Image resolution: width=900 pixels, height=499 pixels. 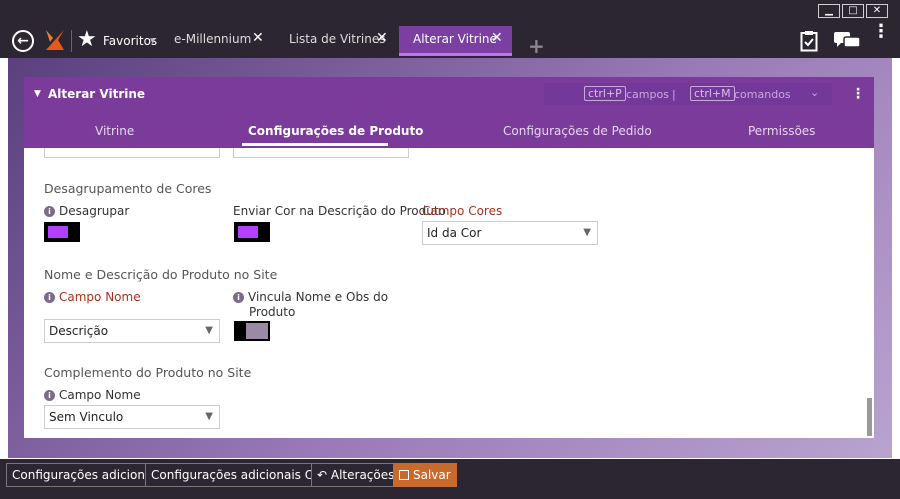 What do you see at coordinates (161, 274) in the screenshot?
I see `section-title-nome-descricao: Nome e Descrição do Produto no Site` at bounding box center [161, 274].